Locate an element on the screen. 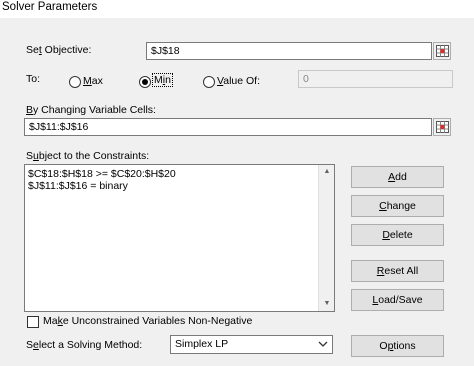  changing-cells-value: $J$11:$J$16 is located at coordinates (59, 127).